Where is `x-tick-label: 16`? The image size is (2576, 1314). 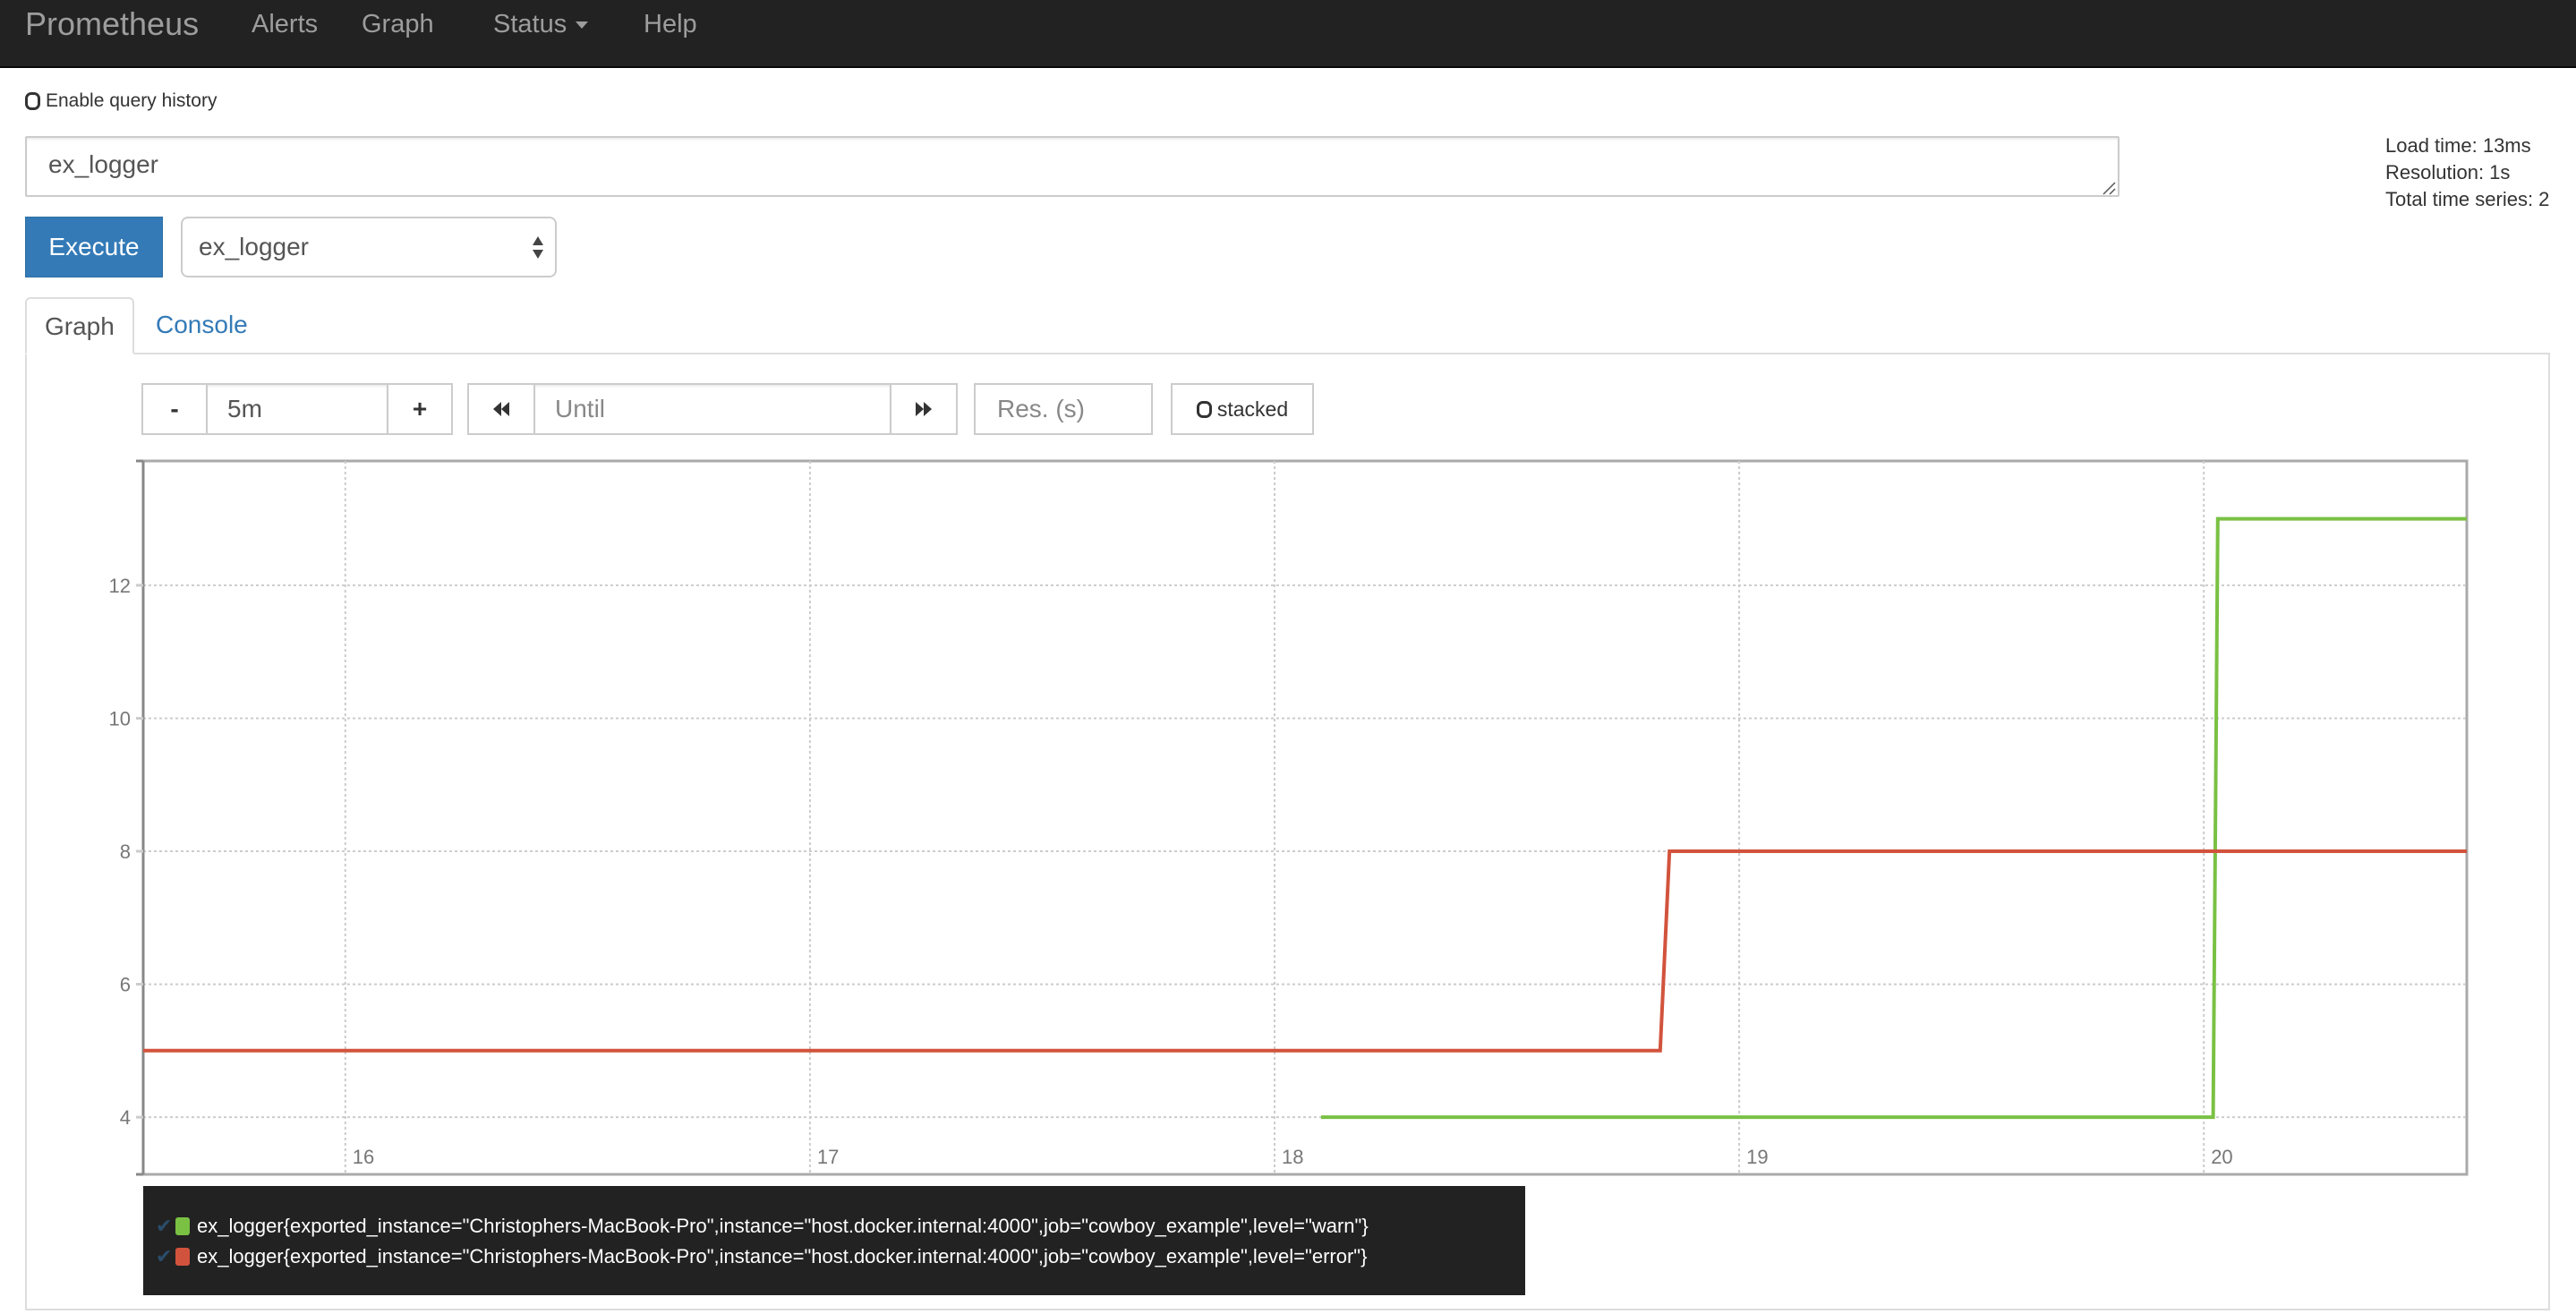 x-tick-label: 16 is located at coordinates (363, 1157).